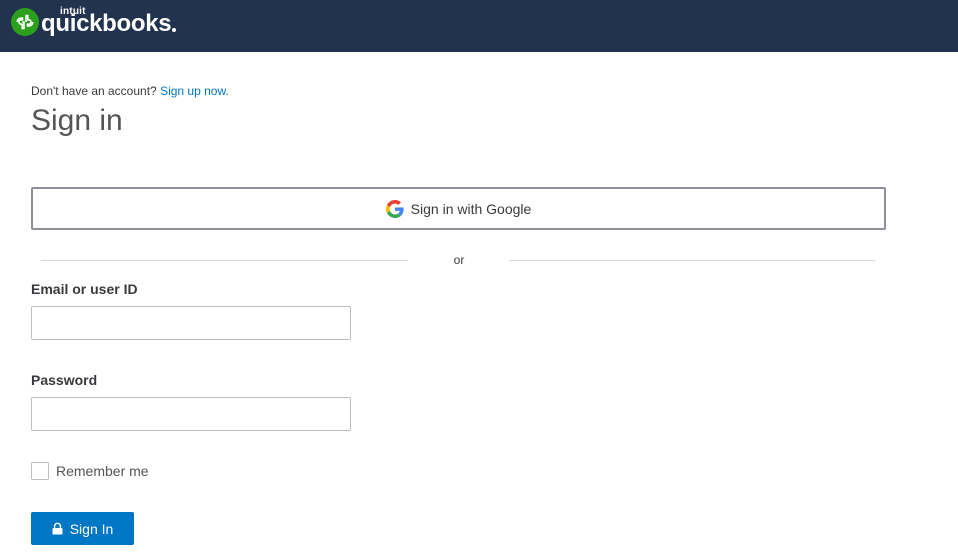  Describe the element at coordinates (106, 23) in the screenshot. I see `quickbooks-wordmark: quickbooks` at that location.